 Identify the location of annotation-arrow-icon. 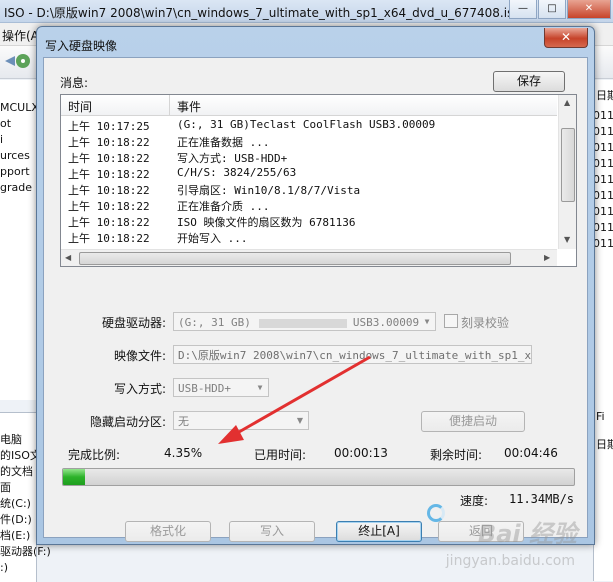
(294, 399).